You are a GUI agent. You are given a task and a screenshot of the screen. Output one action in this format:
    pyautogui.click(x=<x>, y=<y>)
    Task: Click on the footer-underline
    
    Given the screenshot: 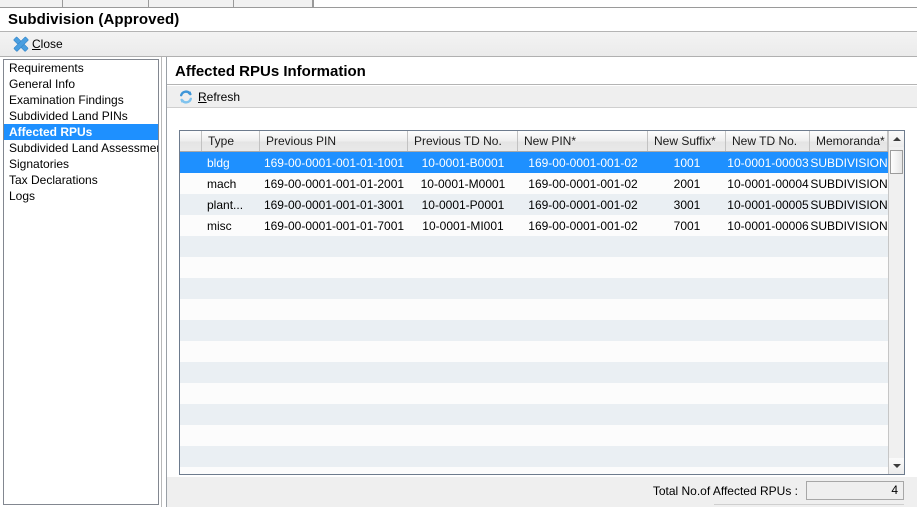 What is the action you would take?
    pyautogui.click(x=809, y=504)
    